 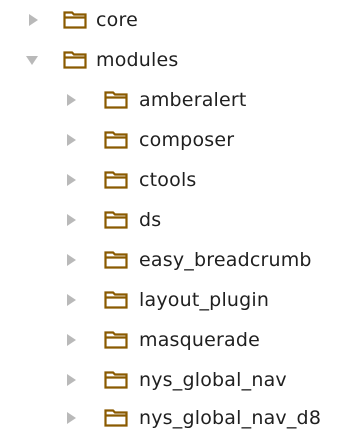 I want to click on tree-item-amberalert: amberalert, so click(x=171, y=100).